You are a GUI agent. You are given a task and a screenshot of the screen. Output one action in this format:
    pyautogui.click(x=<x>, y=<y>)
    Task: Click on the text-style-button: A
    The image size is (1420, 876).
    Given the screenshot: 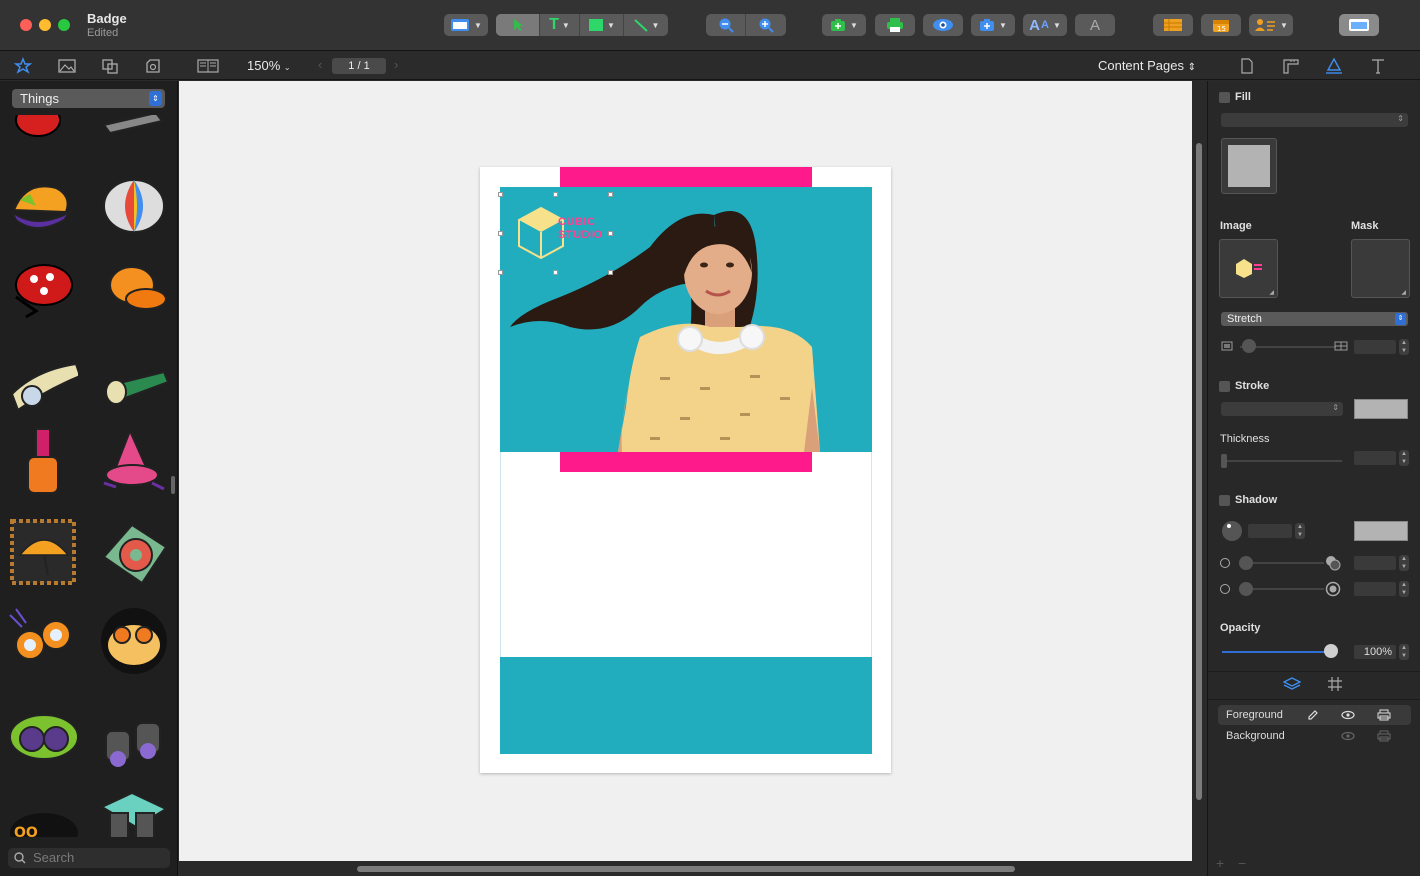 What is the action you would take?
    pyautogui.click(x=1095, y=25)
    